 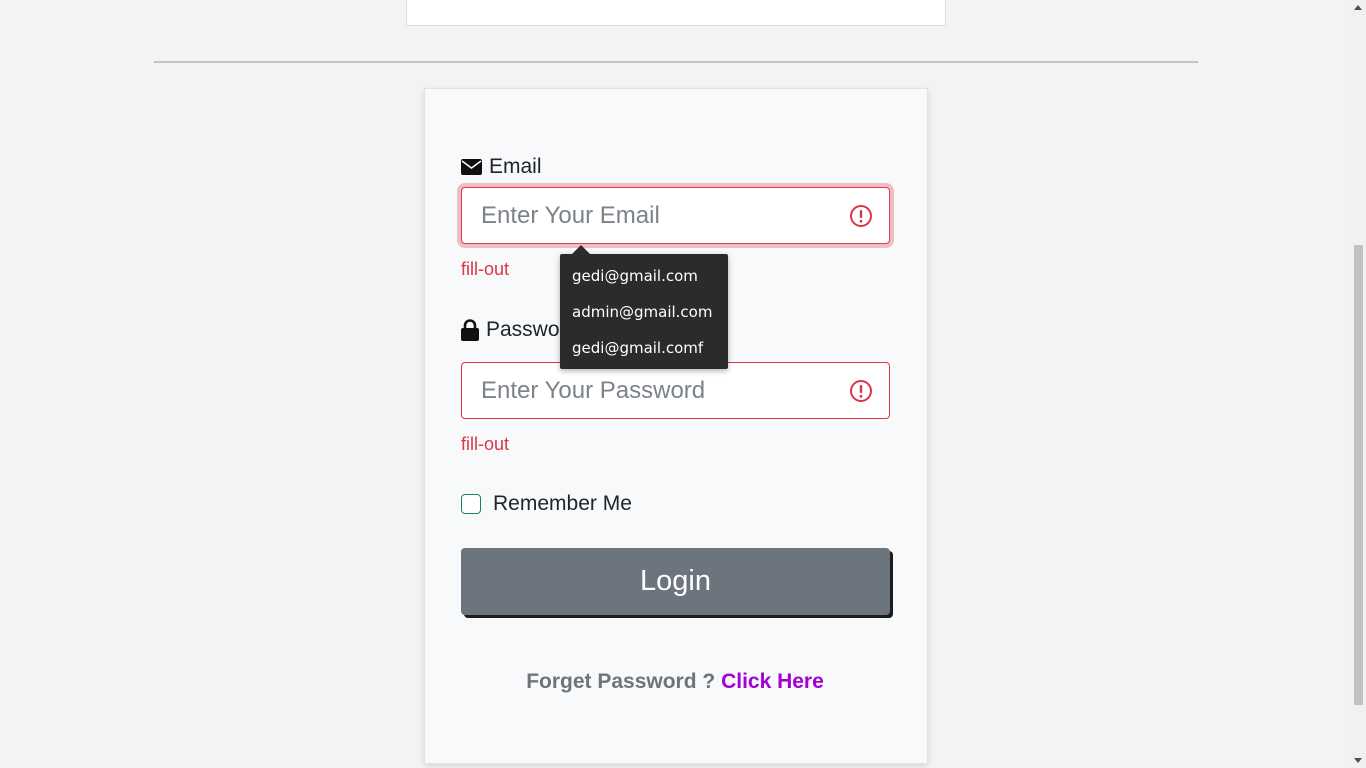 I want to click on email-field-wrapper, so click(x=675, y=215).